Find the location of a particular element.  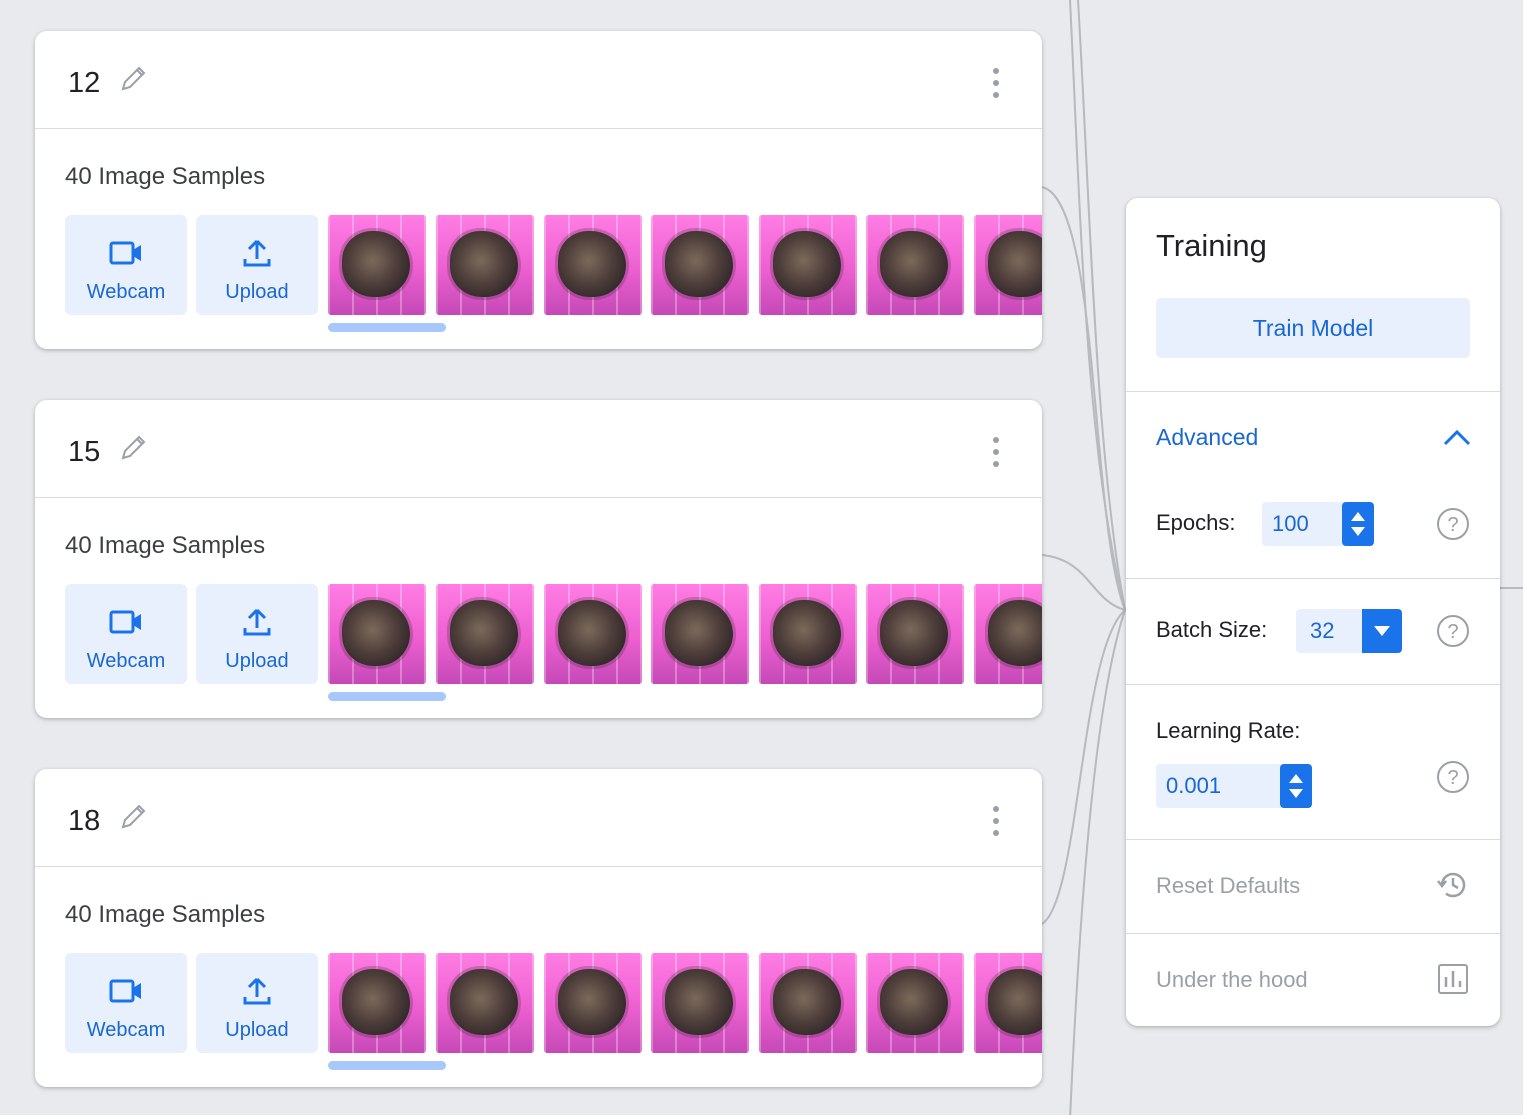

batch-size-label: Batch Size: is located at coordinates (1212, 629).